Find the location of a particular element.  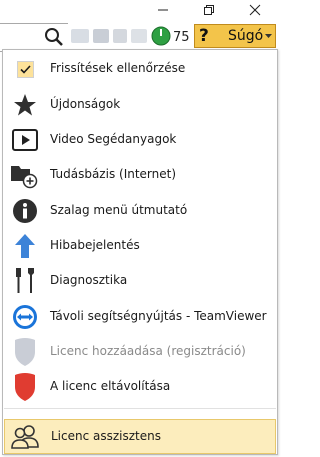

menu-item-remove-license: A licenc eltávolítása is located at coordinates (140, 387).